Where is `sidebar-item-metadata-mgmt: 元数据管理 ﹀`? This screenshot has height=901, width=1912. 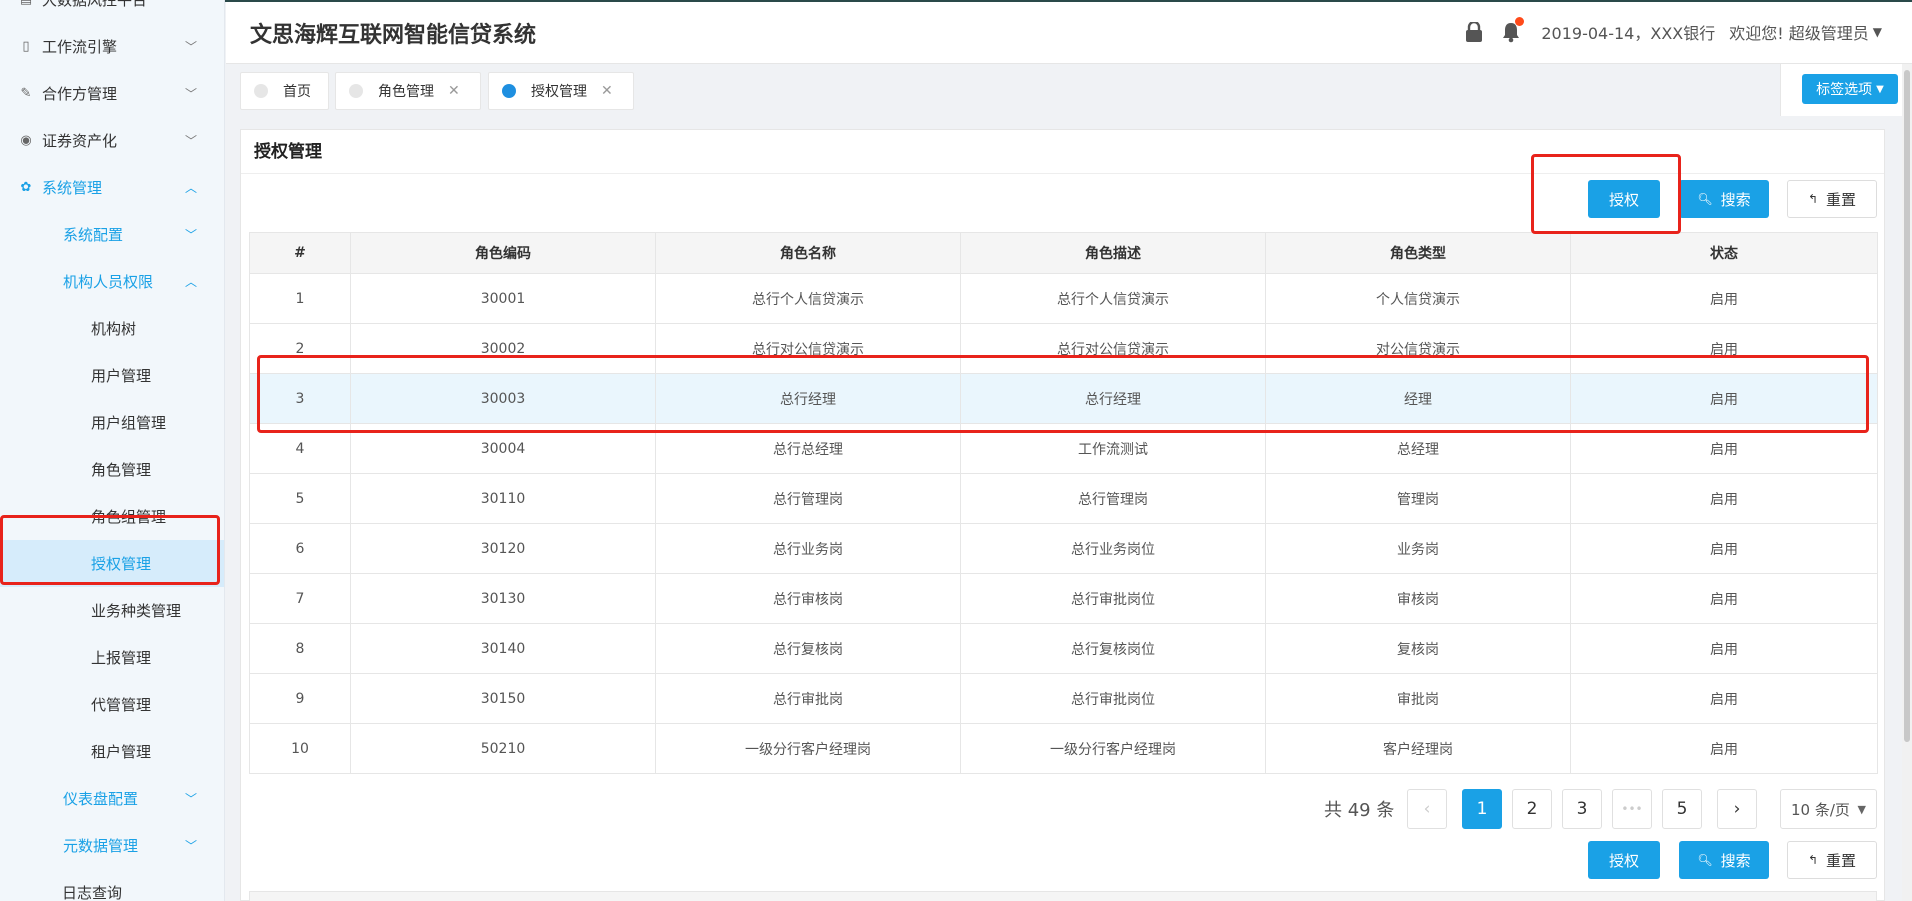
sidebar-item-metadata-mgmt: 元数据管理 ﹀ is located at coordinates (112, 845).